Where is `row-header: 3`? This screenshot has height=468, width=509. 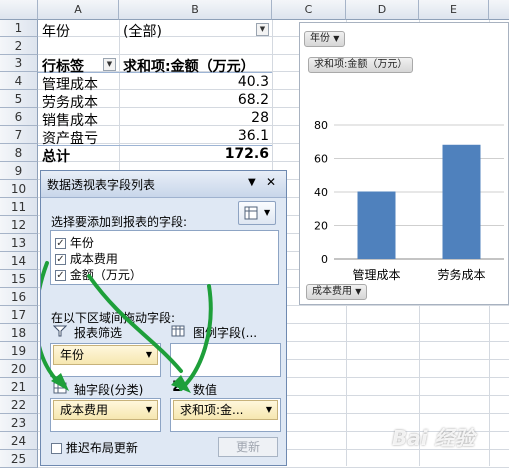 row-header: 3 is located at coordinates (19, 63).